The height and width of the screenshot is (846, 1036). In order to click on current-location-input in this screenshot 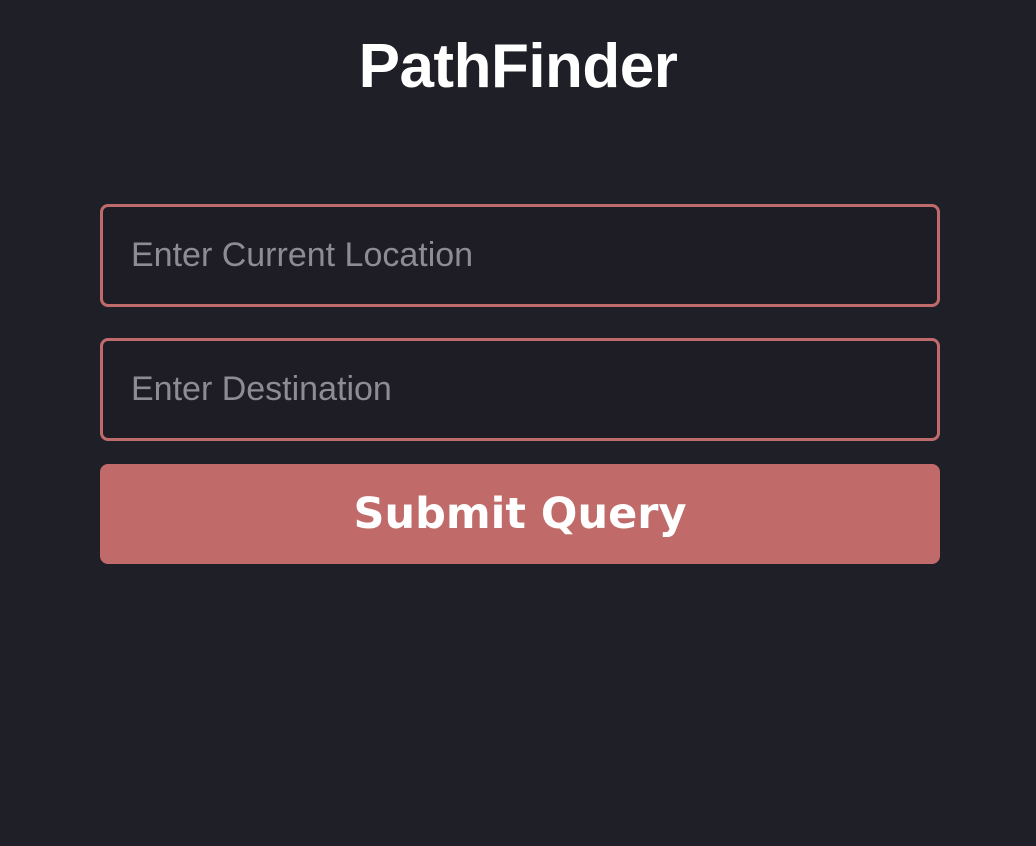, I will do `click(520, 255)`.